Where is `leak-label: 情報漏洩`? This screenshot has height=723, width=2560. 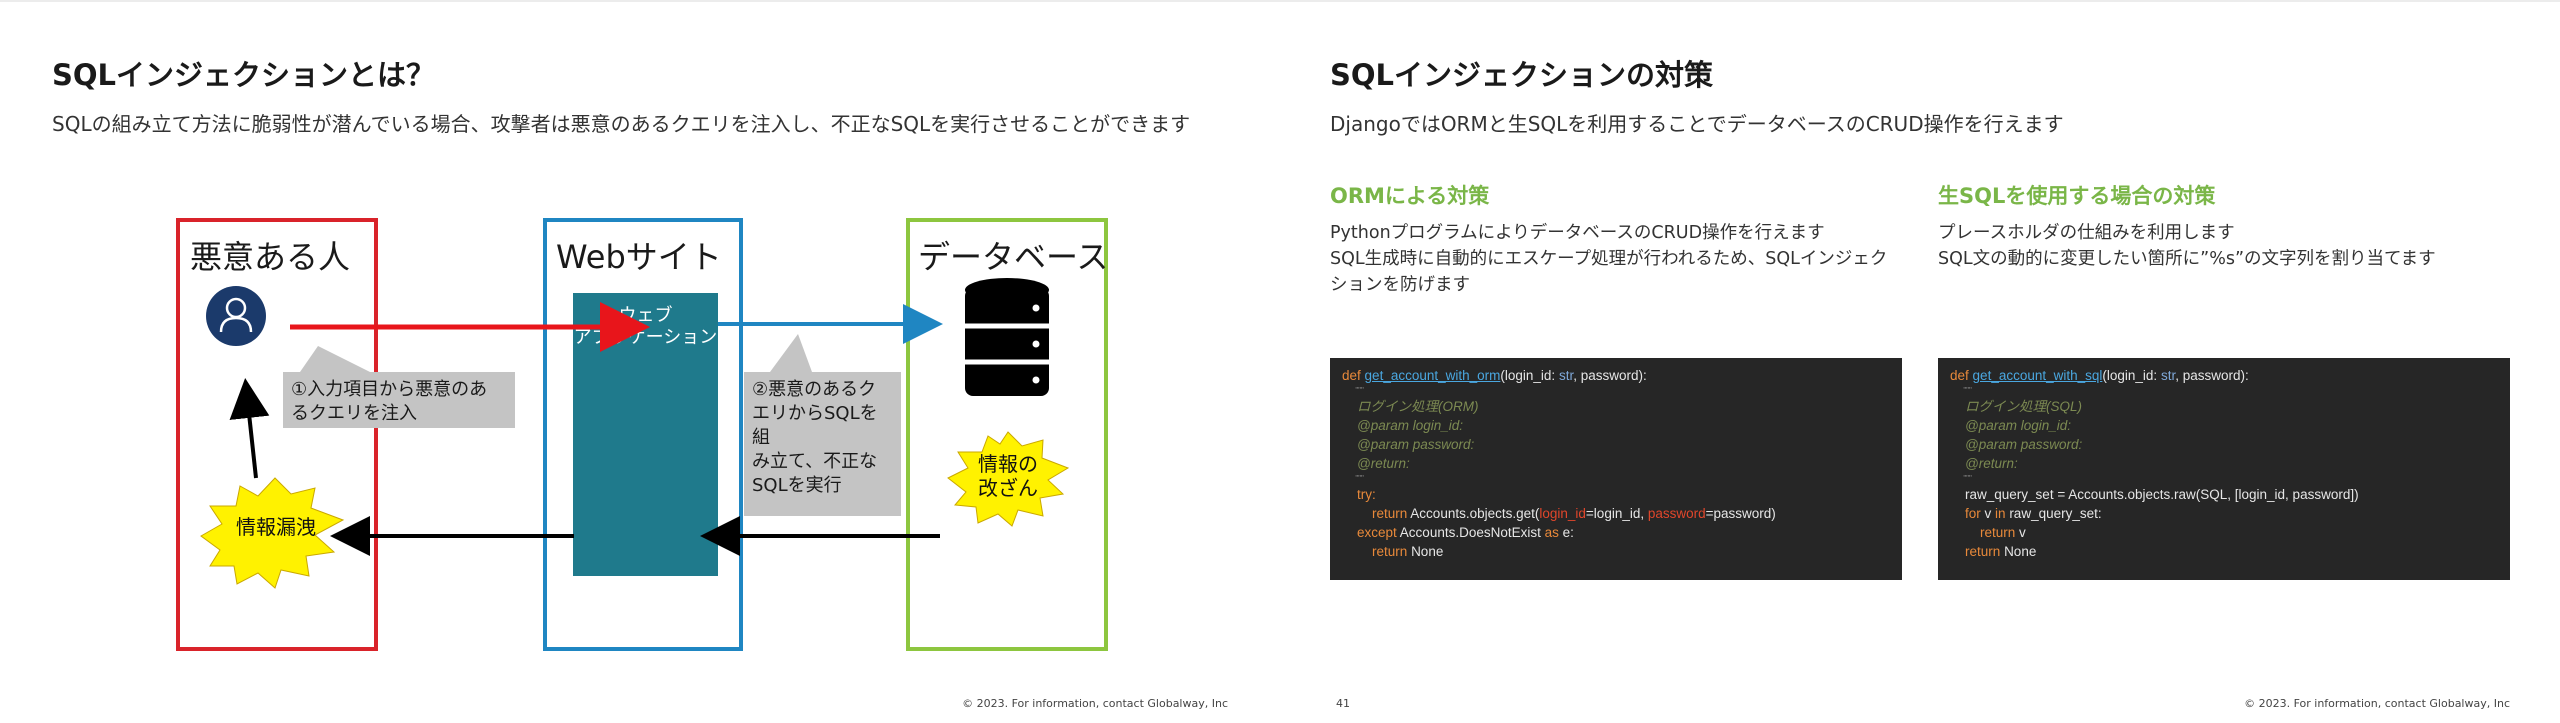 leak-label: 情報漏洩 is located at coordinates (276, 527).